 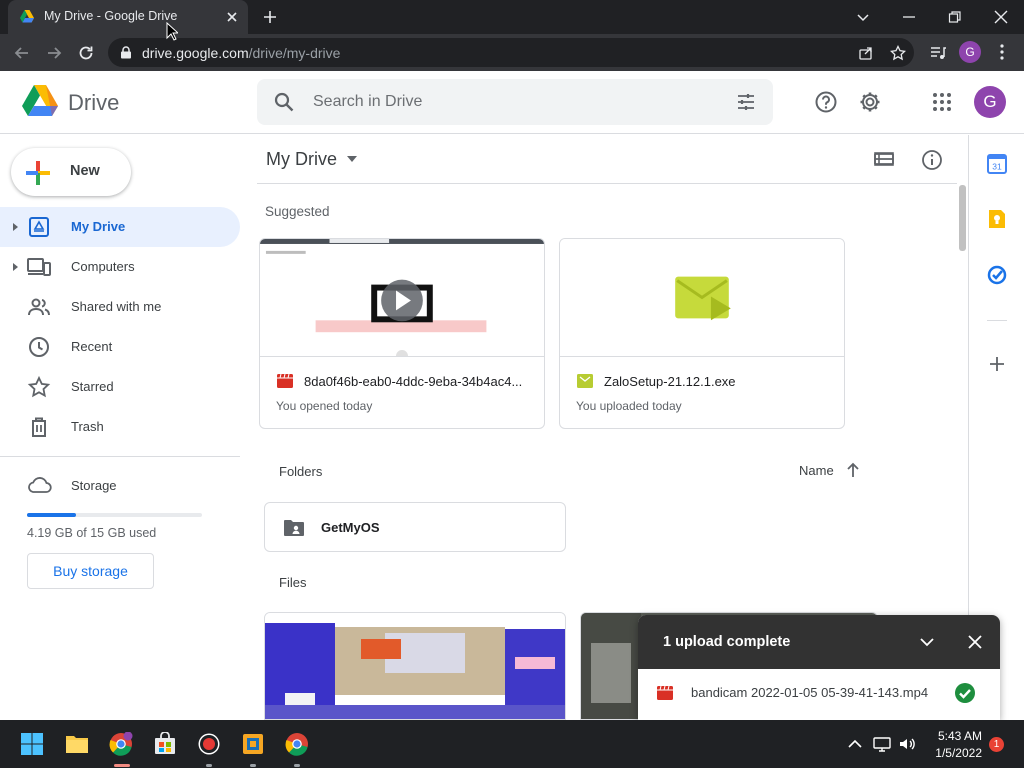 What do you see at coordinates (121, 744) in the screenshot?
I see `chrome-profile-icon` at bounding box center [121, 744].